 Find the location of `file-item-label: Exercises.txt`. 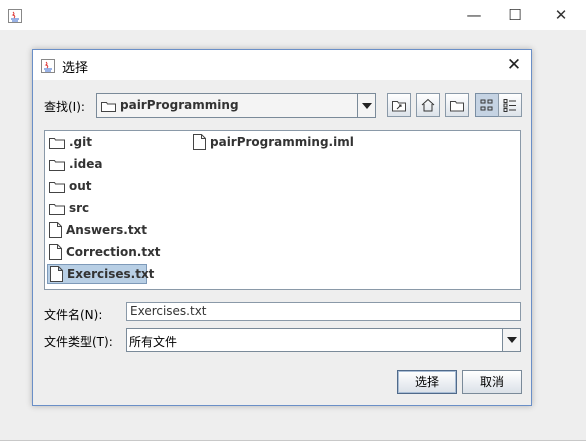

file-item-label: Exercises.txt is located at coordinates (111, 274).